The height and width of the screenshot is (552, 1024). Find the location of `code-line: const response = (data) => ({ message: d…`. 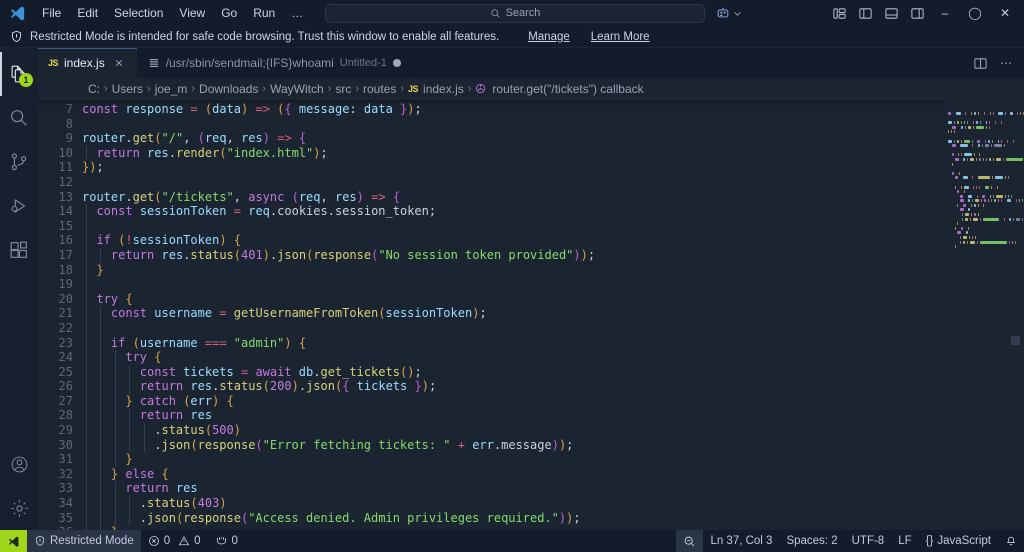

code-line: const response = (data) => ({ message: d… is located at coordinates (513, 109).